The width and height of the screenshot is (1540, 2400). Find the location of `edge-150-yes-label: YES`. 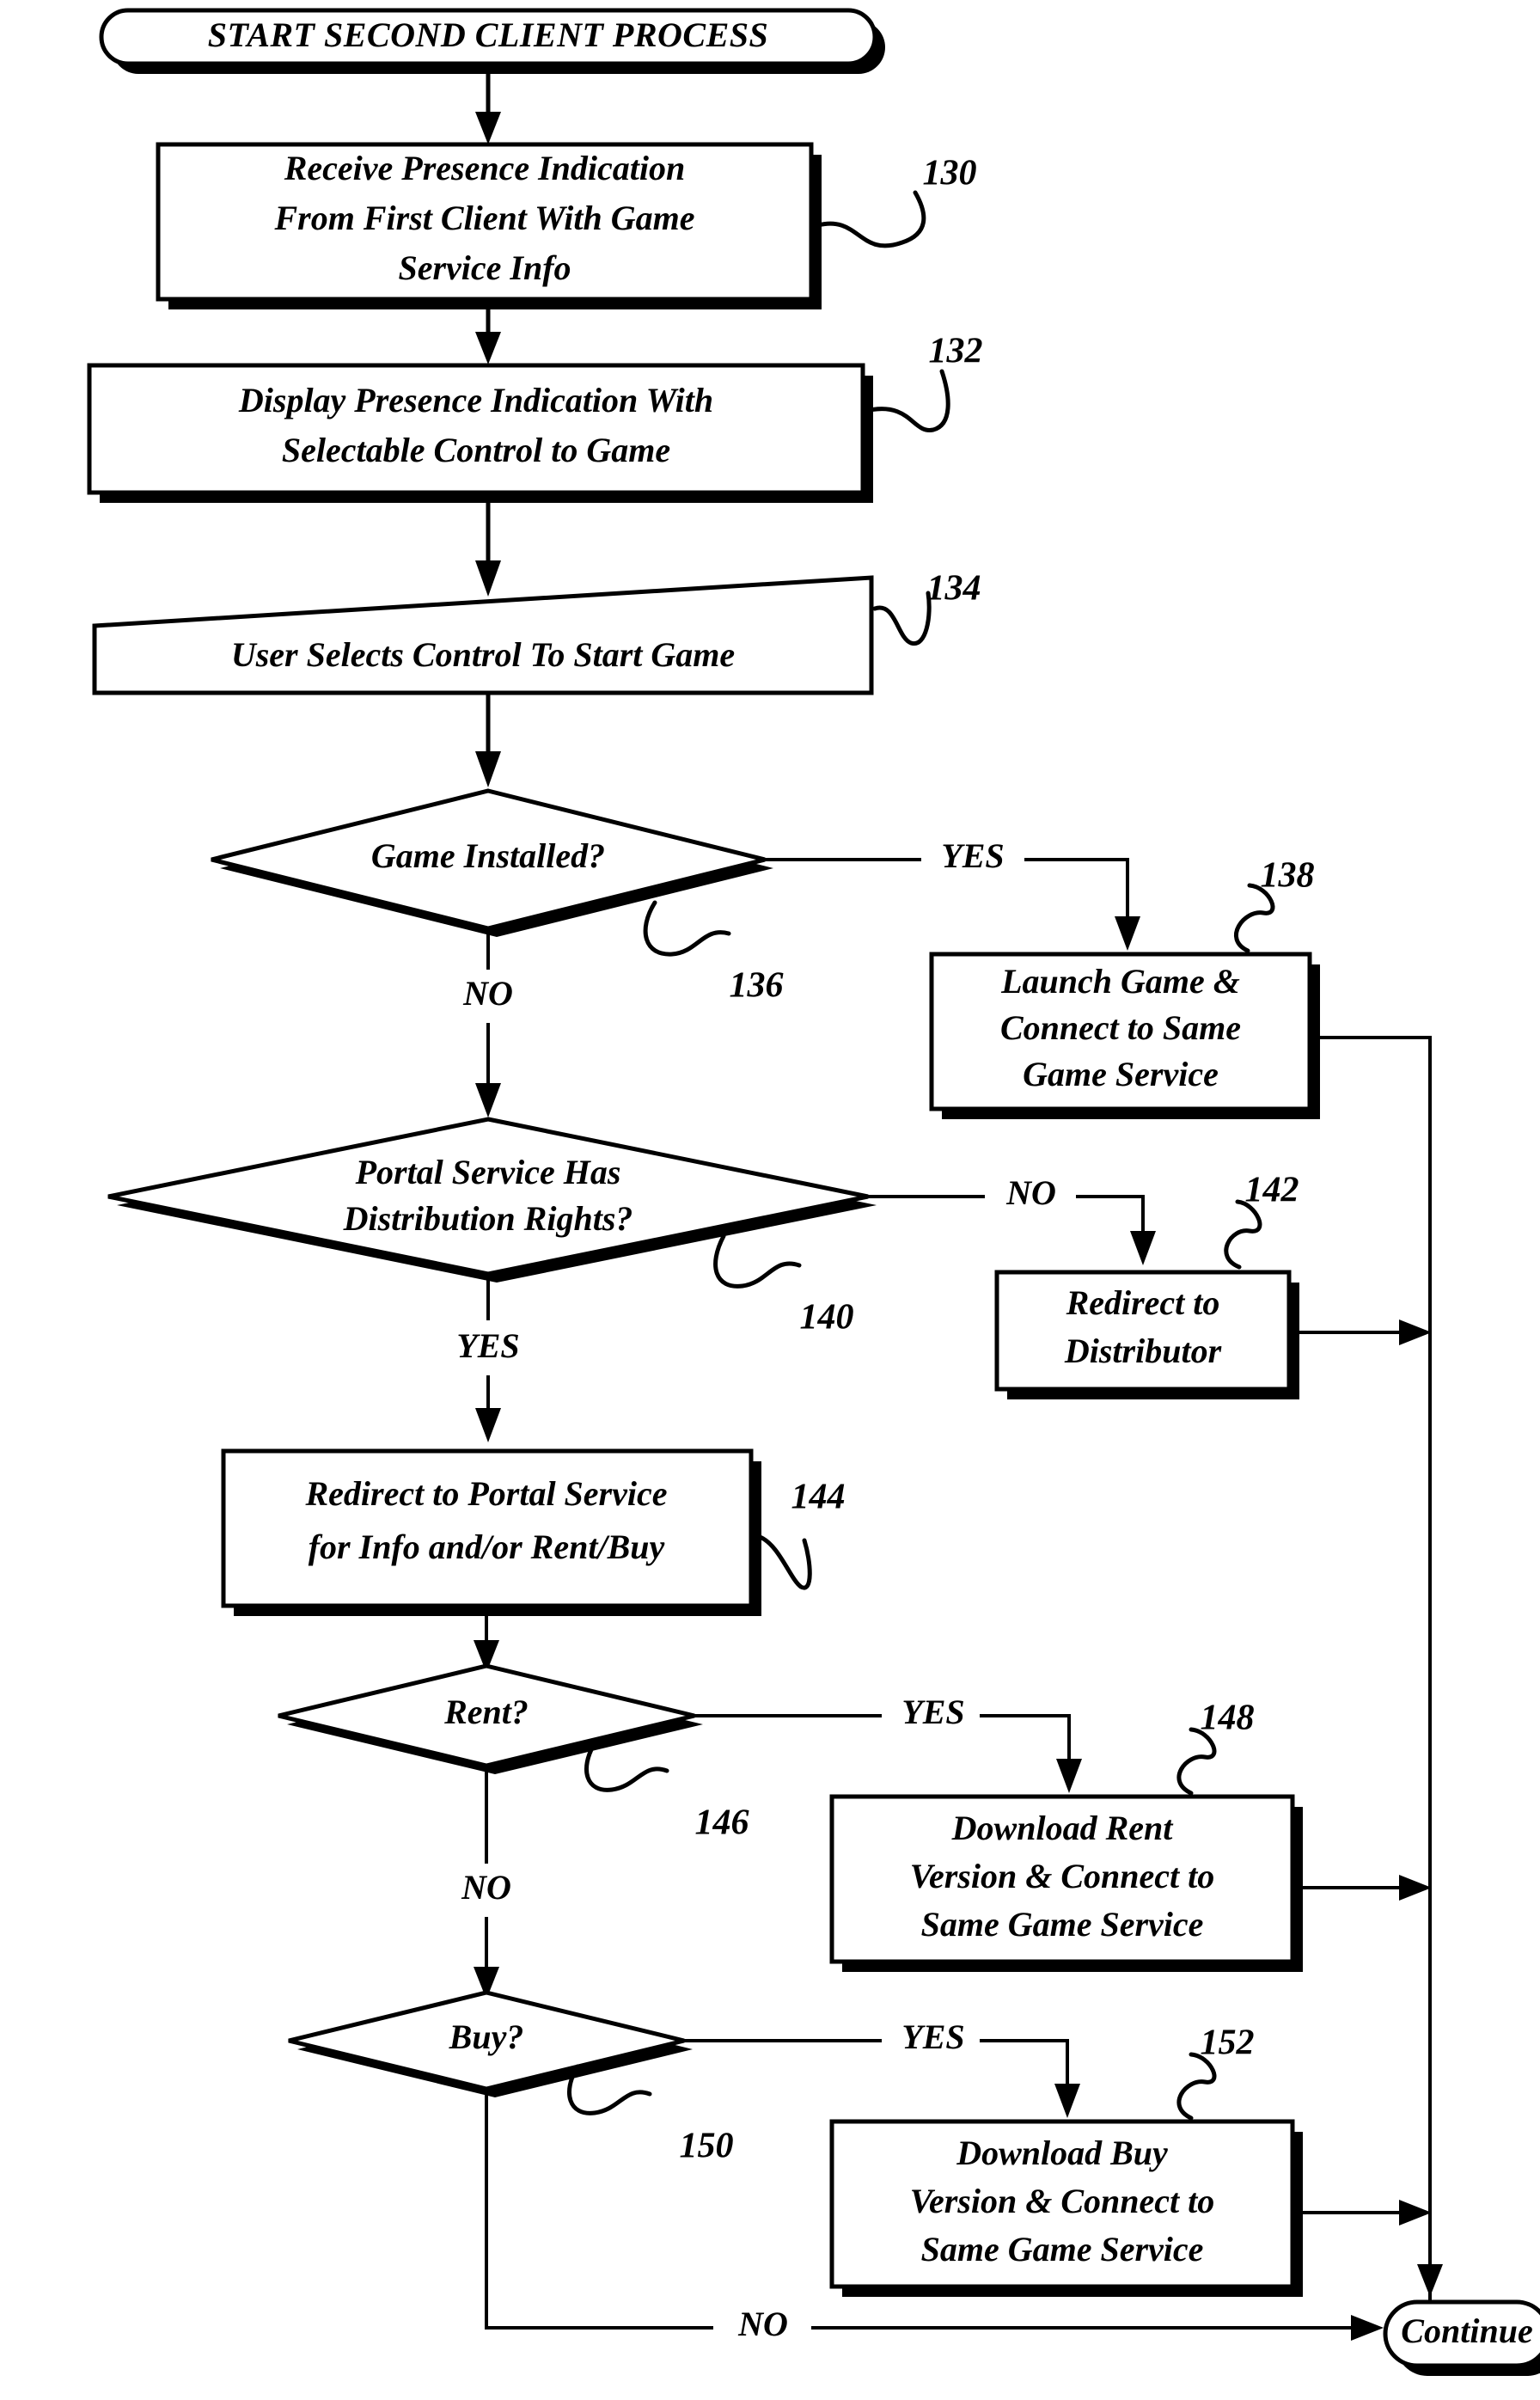

edge-150-yes-label: YES is located at coordinates (932, 2036).